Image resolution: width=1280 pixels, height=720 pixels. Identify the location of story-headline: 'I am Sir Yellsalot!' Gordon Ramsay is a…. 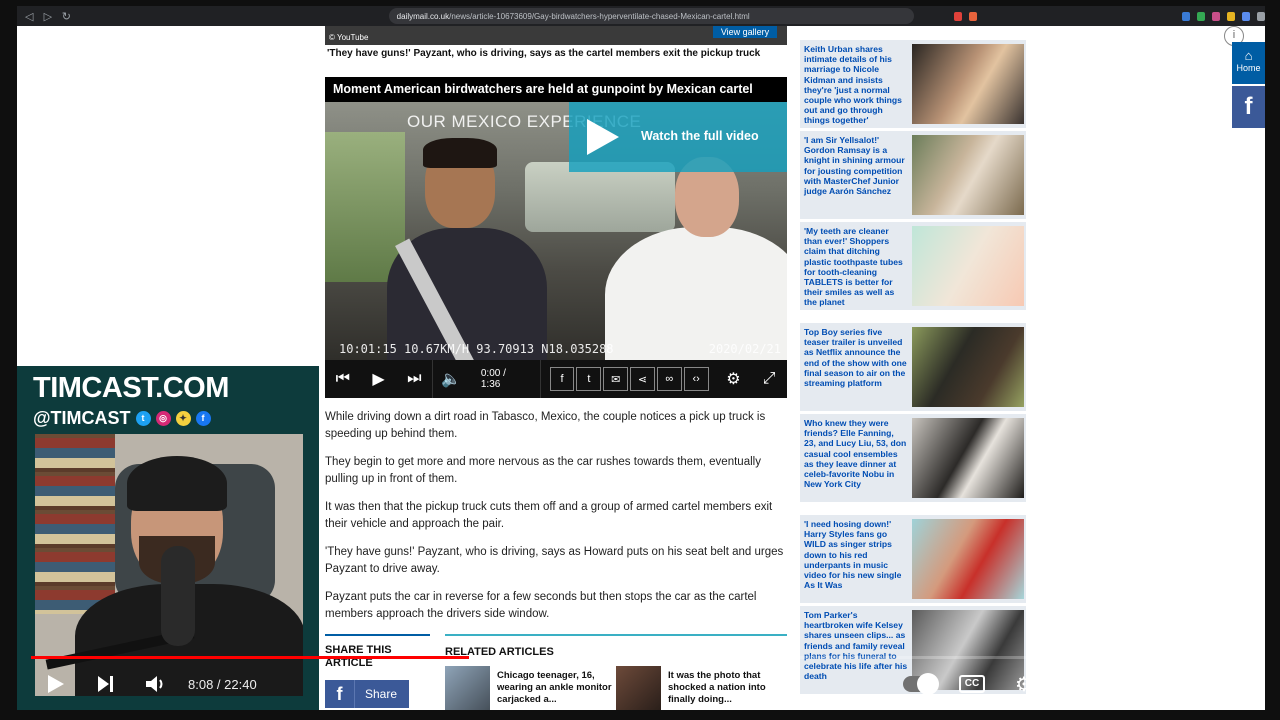
(854, 166).